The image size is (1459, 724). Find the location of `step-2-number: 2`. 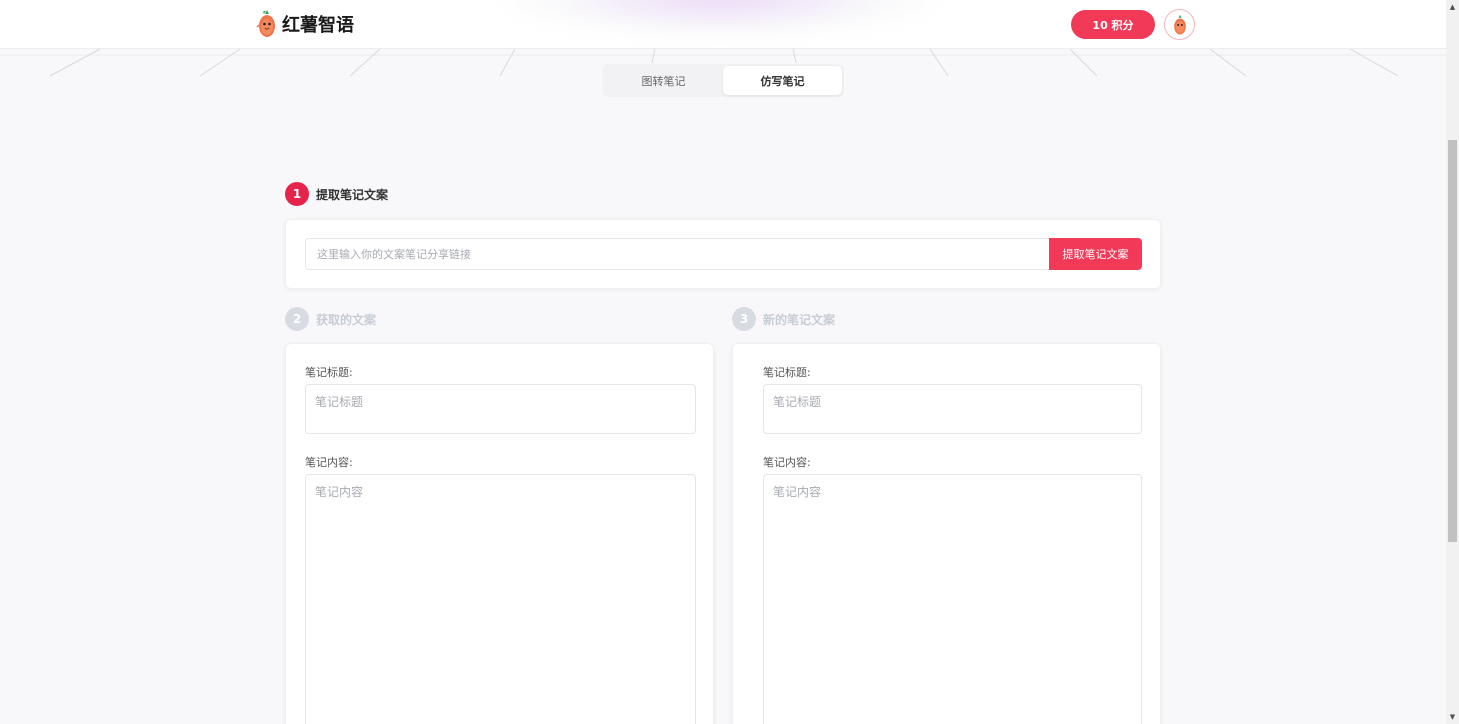

step-2-number: 2 is located at coordinates (297, 319).